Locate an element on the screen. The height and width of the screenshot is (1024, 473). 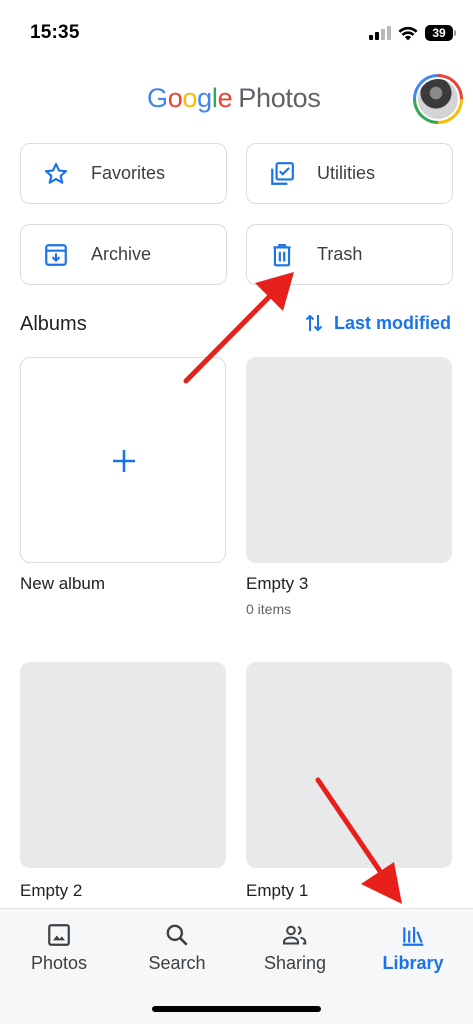
avatar-photo is located at coordinates (438, 99).